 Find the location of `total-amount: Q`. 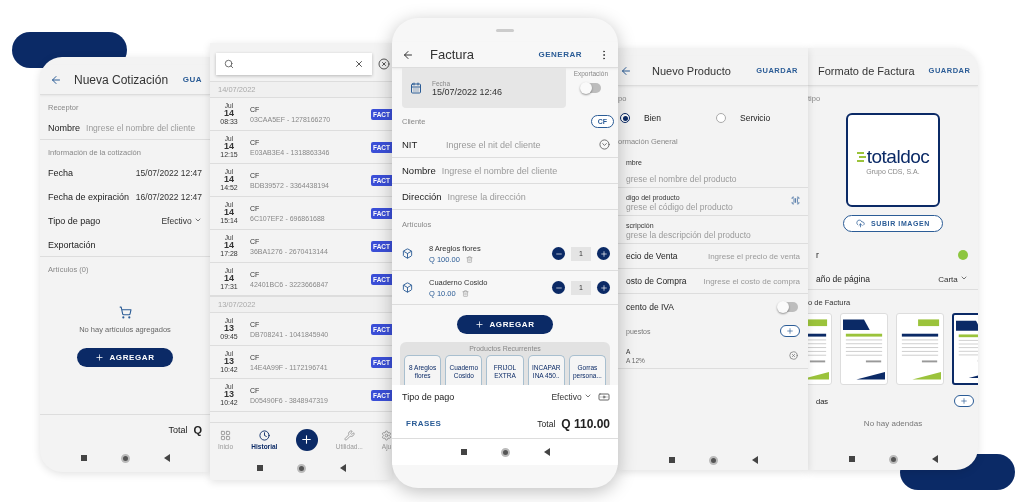

total-amount: Q is located at coordinates (197, 429).